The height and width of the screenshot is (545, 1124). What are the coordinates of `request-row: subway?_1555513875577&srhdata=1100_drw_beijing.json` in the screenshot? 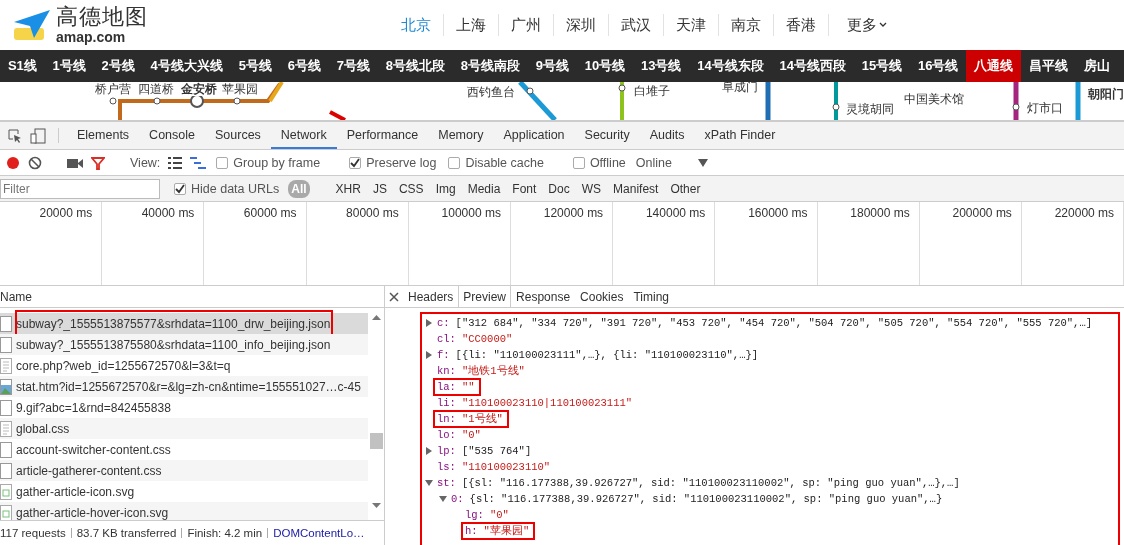 It's located at (184, 323).